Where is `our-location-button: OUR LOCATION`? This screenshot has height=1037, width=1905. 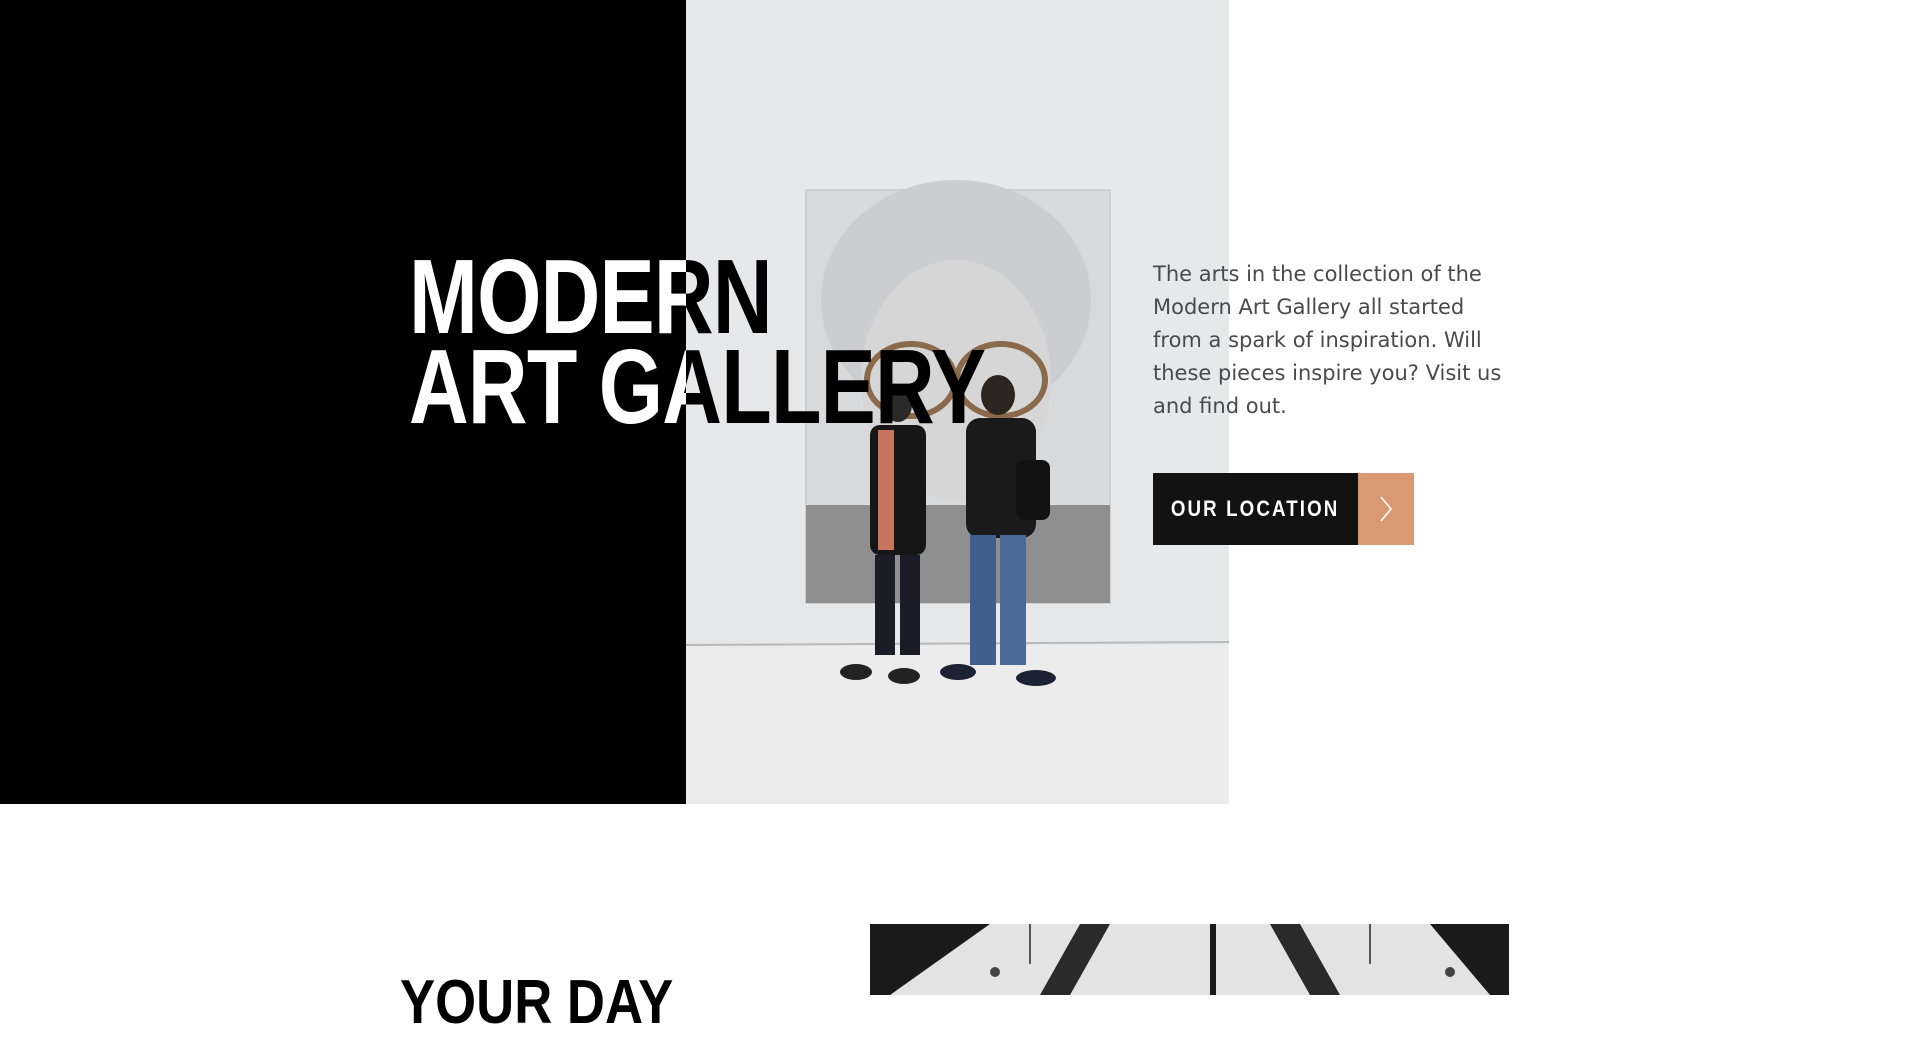
our-location-button: OUR LOCATION is located at coordinates (1283, 509).